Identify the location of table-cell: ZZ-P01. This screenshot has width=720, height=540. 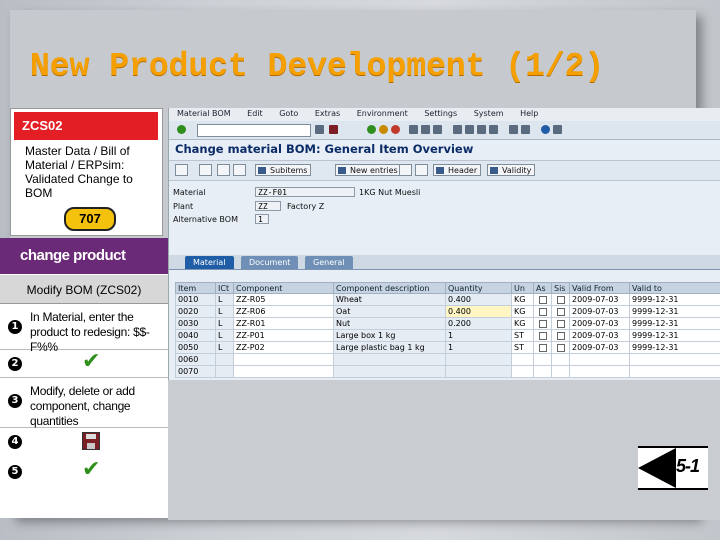
(283, 335).